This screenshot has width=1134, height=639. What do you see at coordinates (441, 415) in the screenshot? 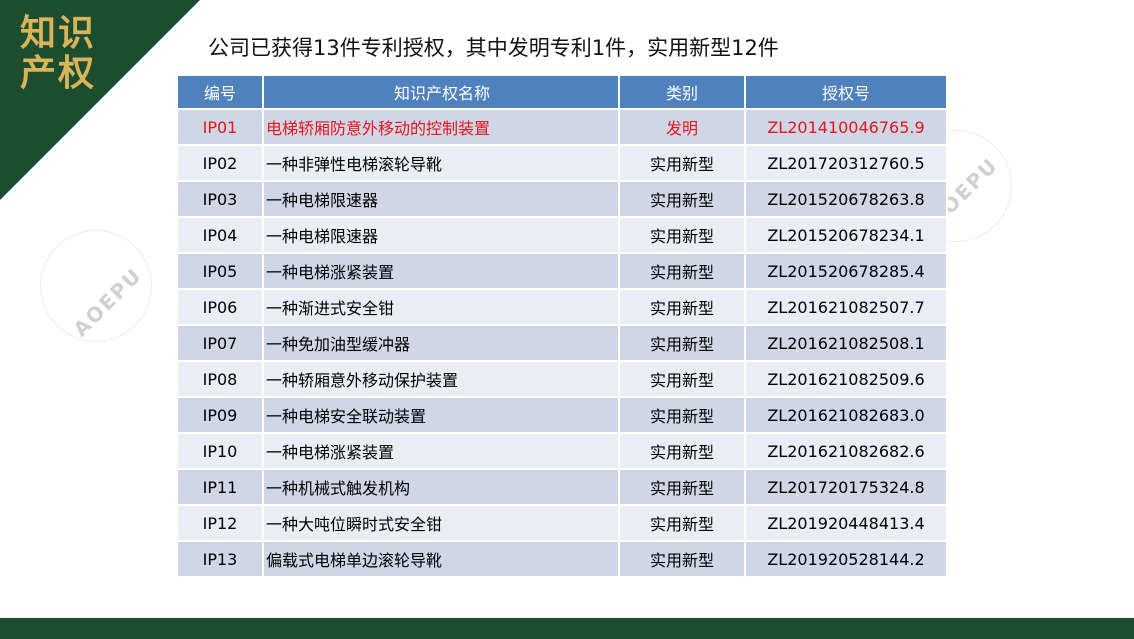
I see `cell-name: 一种电梯安全联动装置` at bounding box center [441, 415].